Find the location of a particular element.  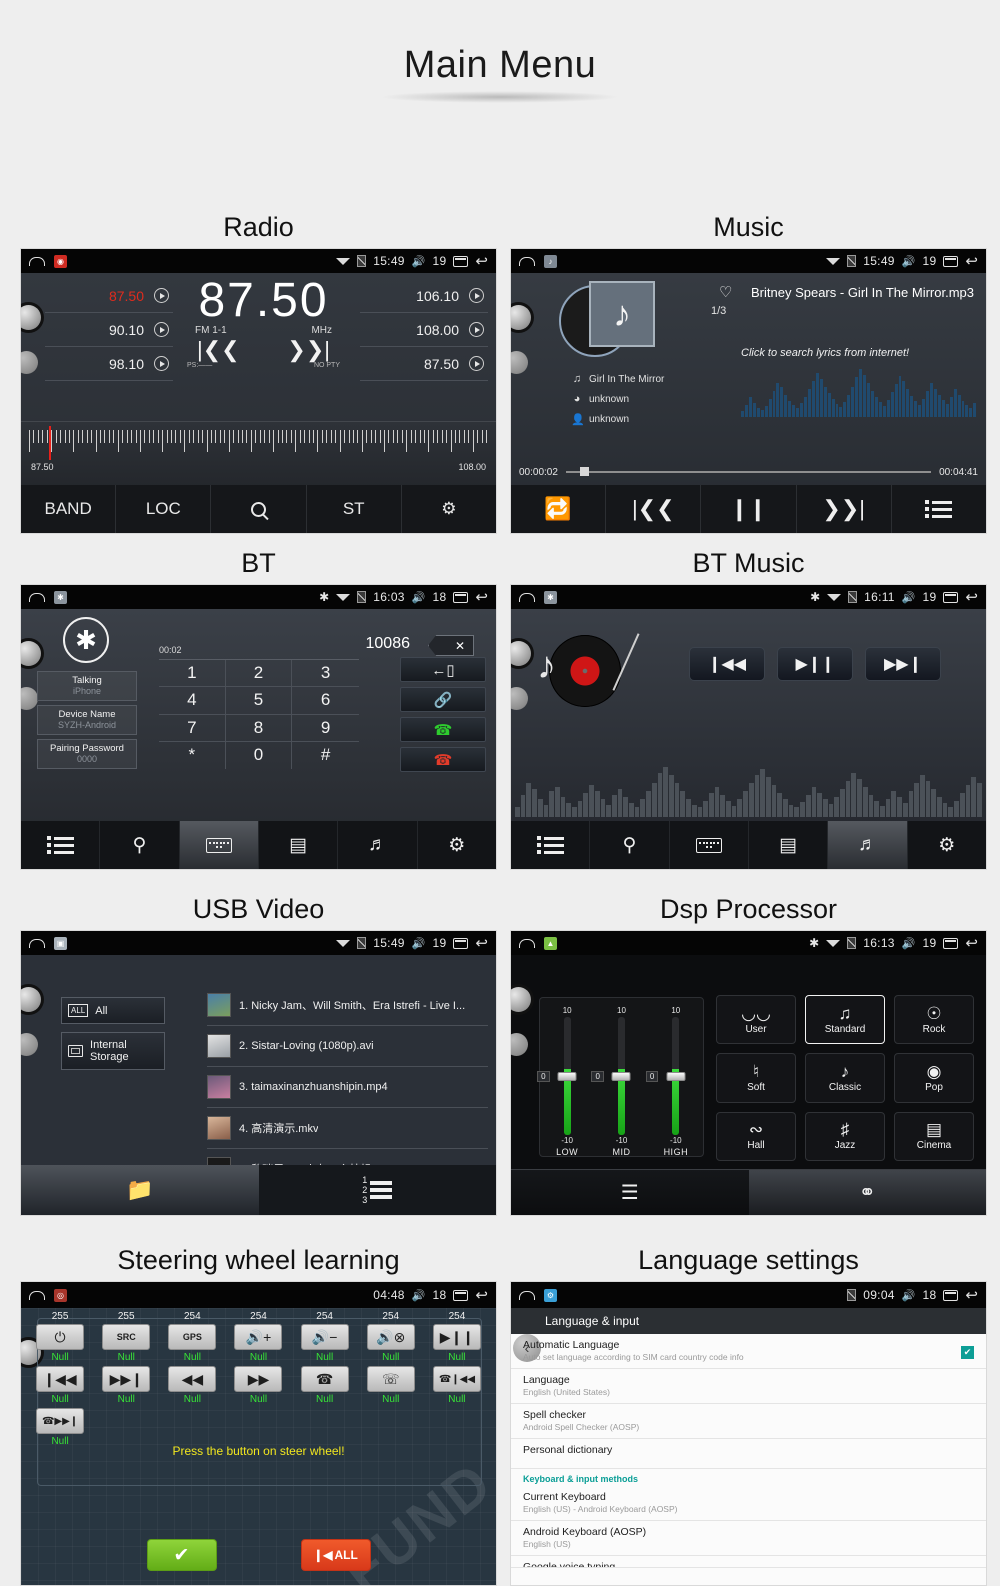

eq-slider-mid: 10 0 -10 MID is located at coordinates (617, 1081).